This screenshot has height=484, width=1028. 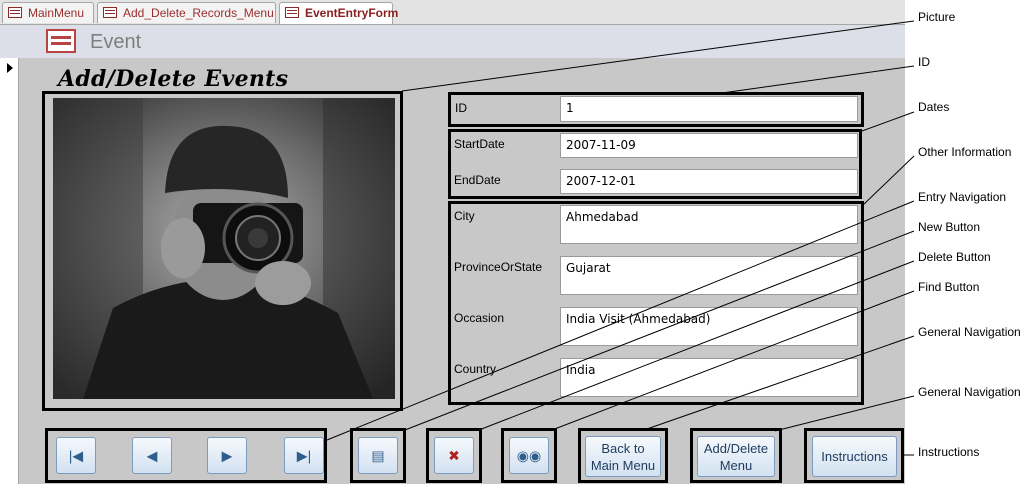 I want to click on callout-find-button: Find Button, so click(x=949, y=287).